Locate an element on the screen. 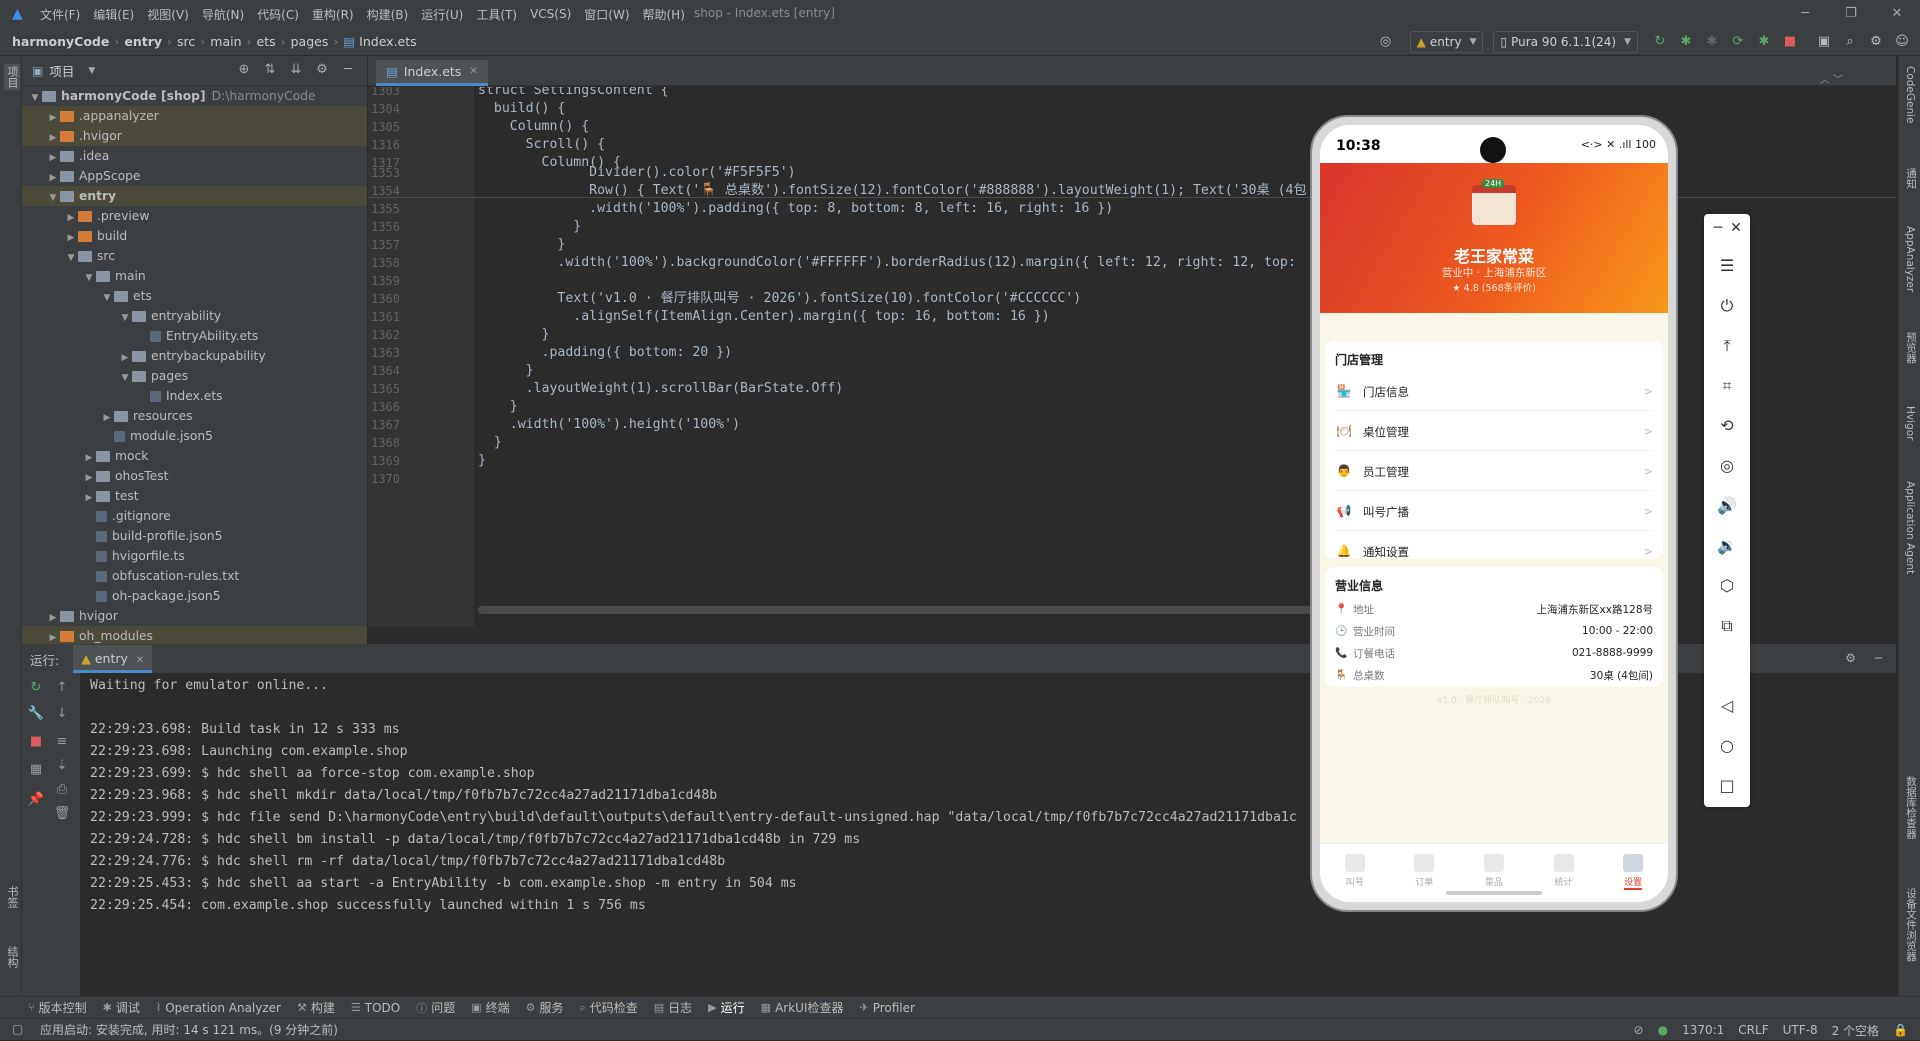 This screenshot has height=1041, width=1920. home-indicator is located at coordinates (1494, 893).